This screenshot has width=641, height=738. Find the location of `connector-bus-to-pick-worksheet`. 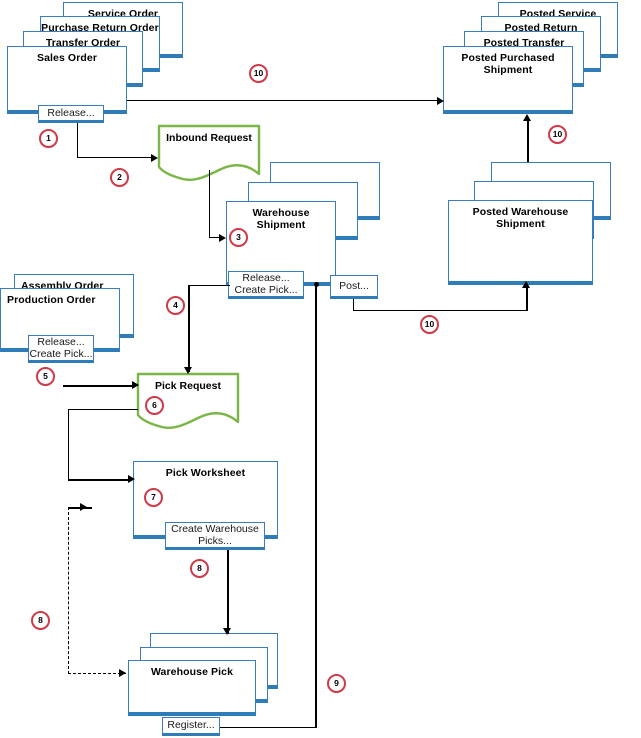

connector-bus-to-pick-worksheet is located at coordinates (99, 480).